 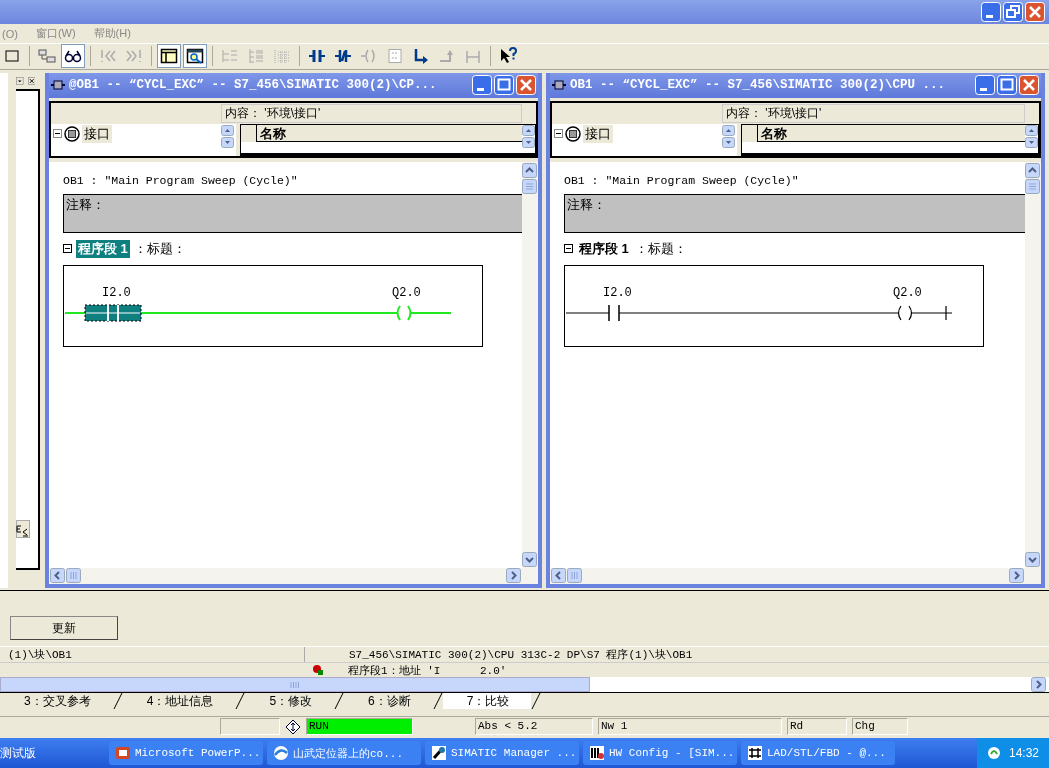 What do you see at coordinates (1023, 753) in the screenshot?
I see `clock: 14:32` at bounding box center [1023, 753].